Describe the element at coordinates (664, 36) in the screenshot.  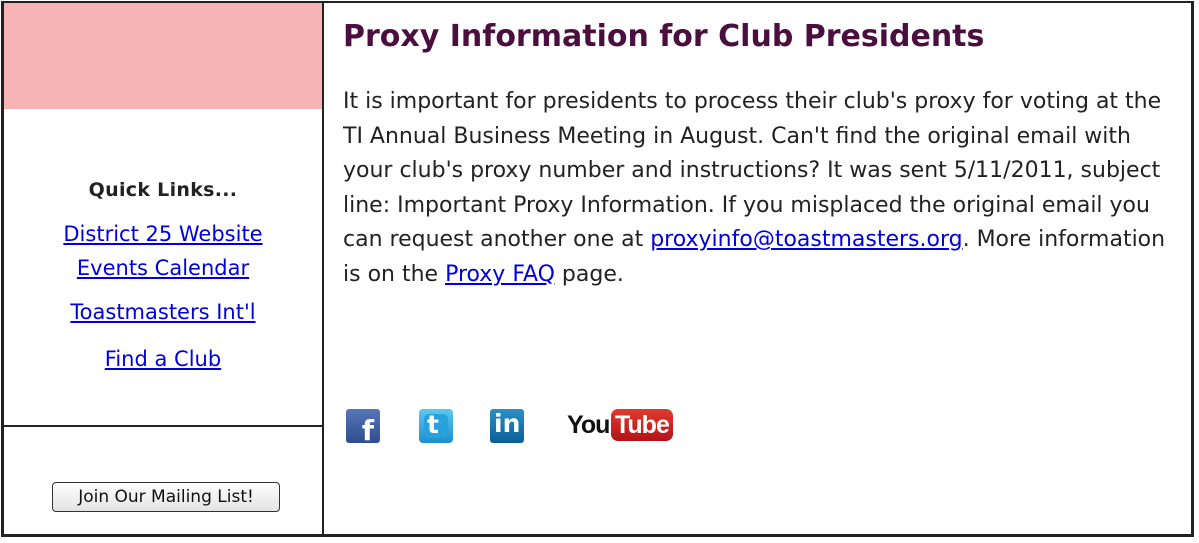
I see `article-title: Proxy Information for Club Presidents` at that location.